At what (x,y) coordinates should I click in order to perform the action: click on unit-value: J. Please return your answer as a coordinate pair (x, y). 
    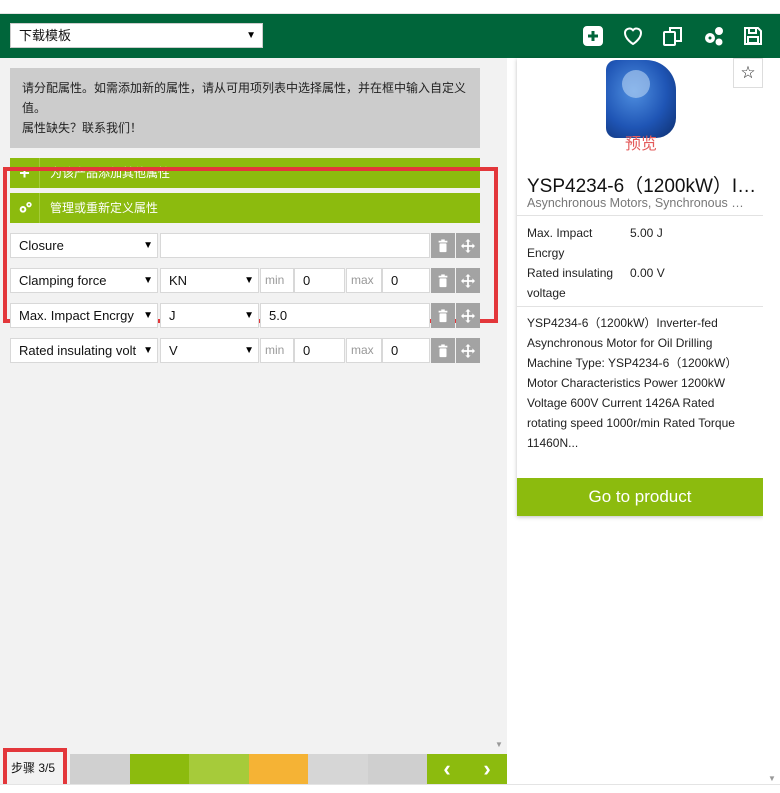
    Looking at the image, I should click on (172, 315).